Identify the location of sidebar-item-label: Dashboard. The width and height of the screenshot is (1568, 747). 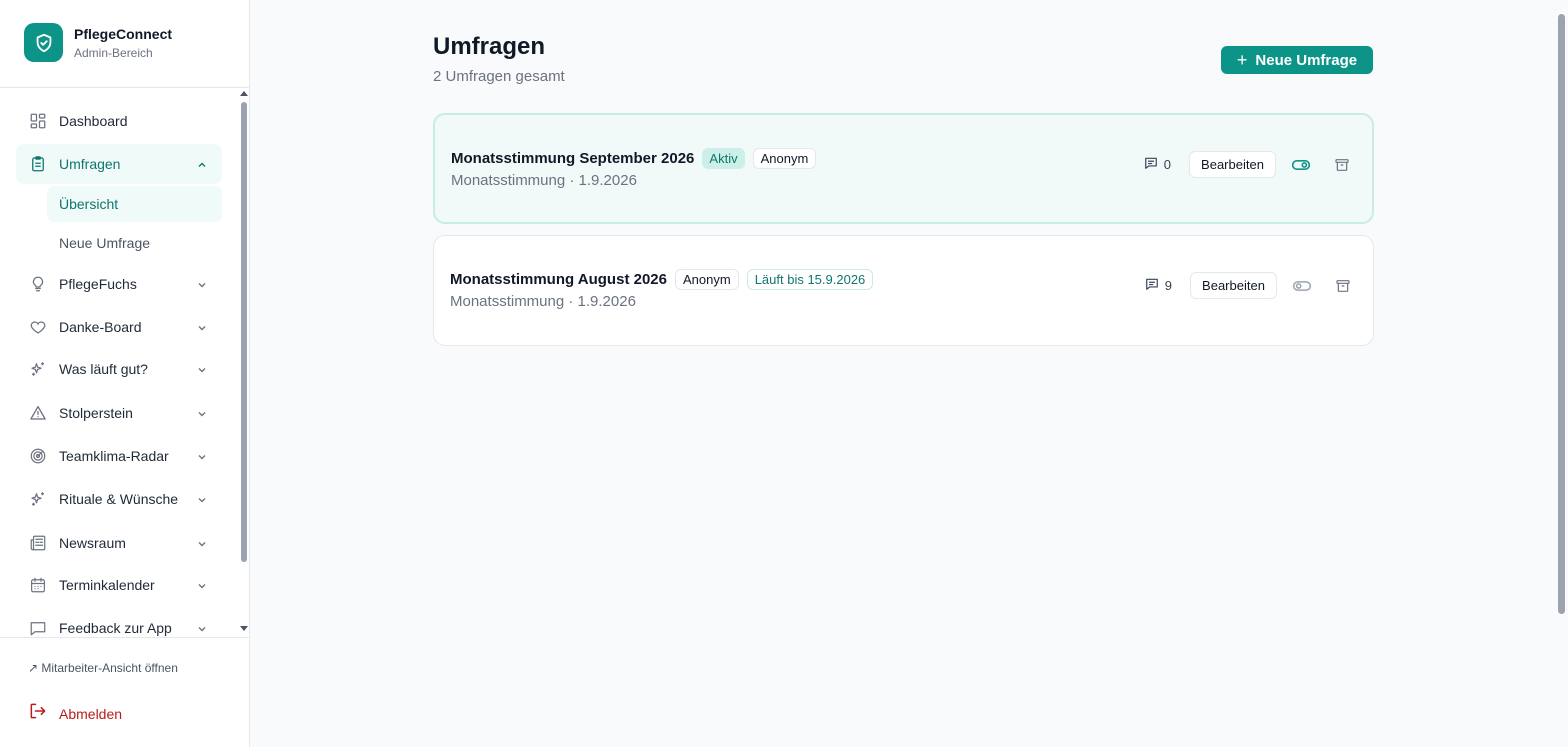
(93, 121).